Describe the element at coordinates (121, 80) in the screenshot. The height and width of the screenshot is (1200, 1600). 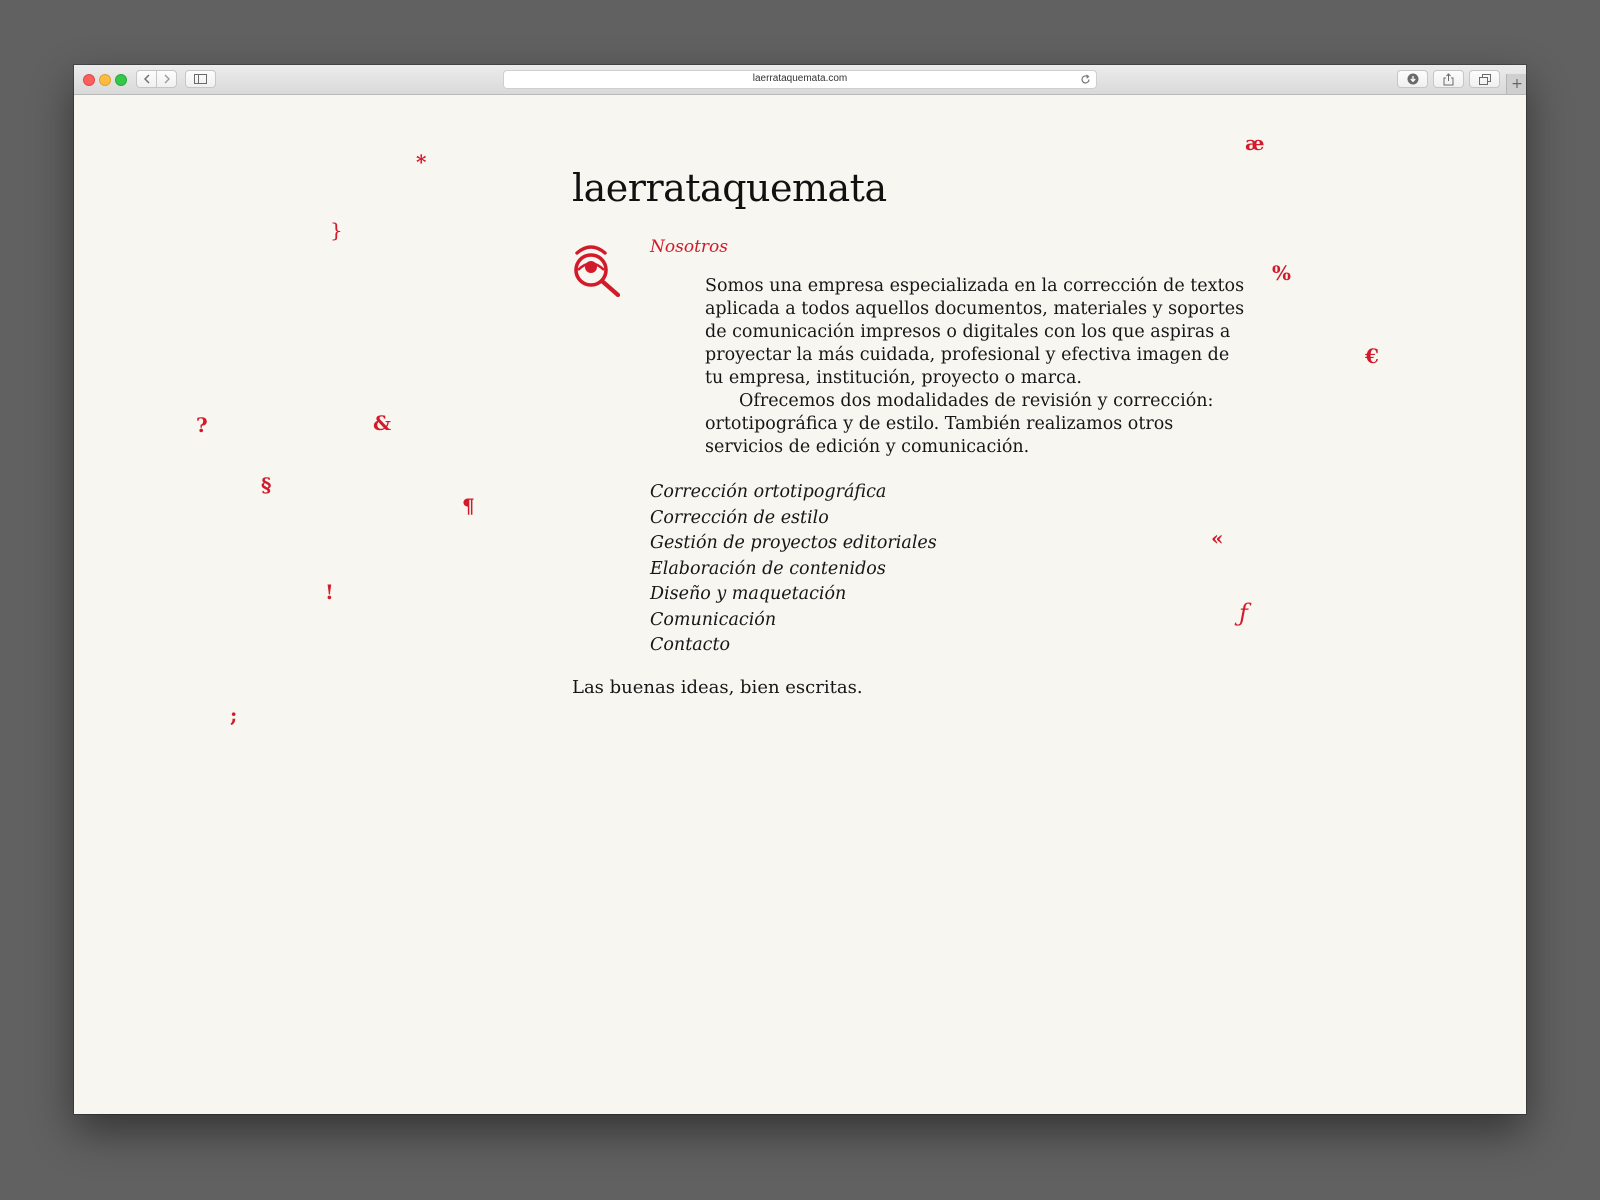
I see `maximize-window-button` at that location.